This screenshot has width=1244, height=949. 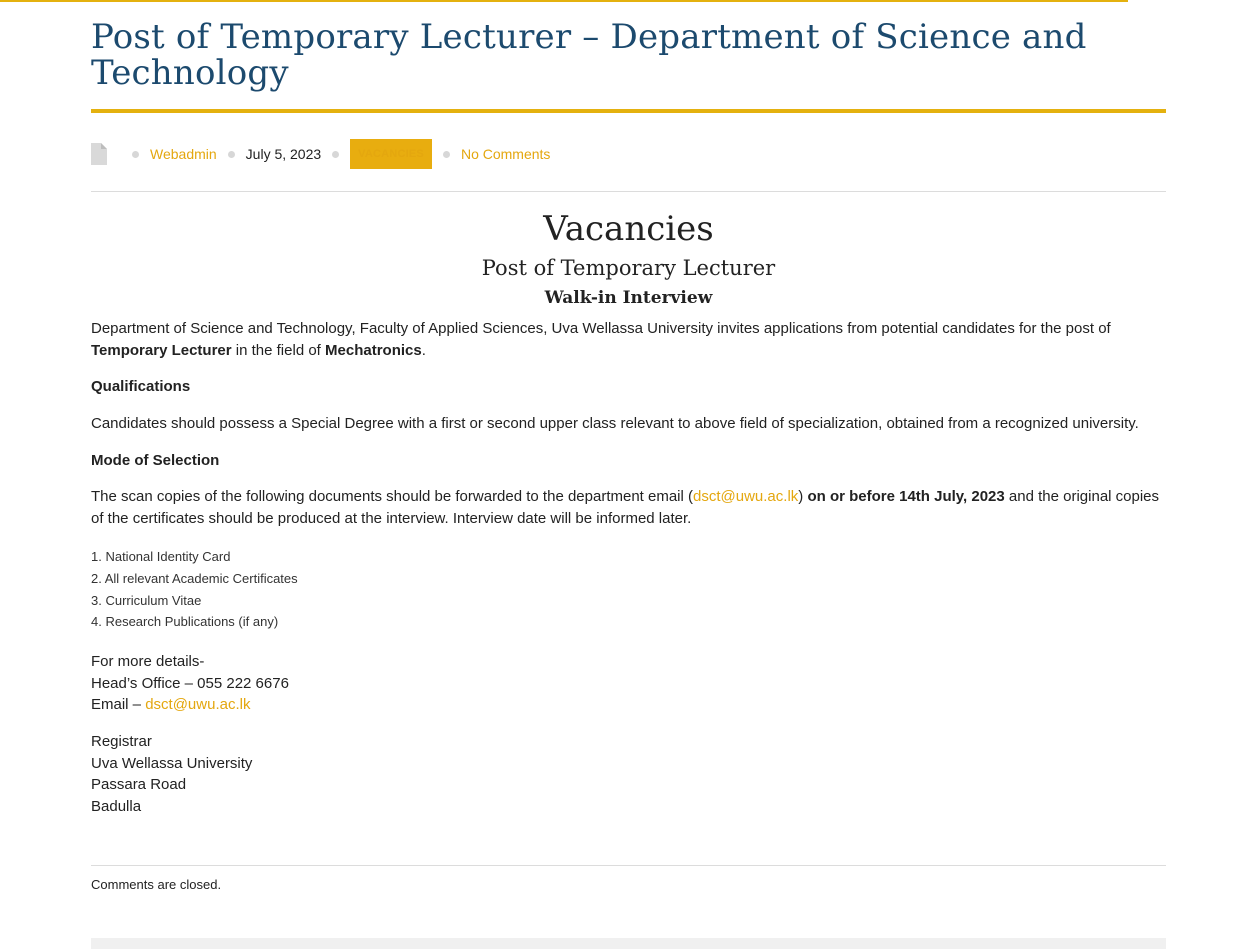 I want to click on top-accent-line, so click(x=564, y=1).